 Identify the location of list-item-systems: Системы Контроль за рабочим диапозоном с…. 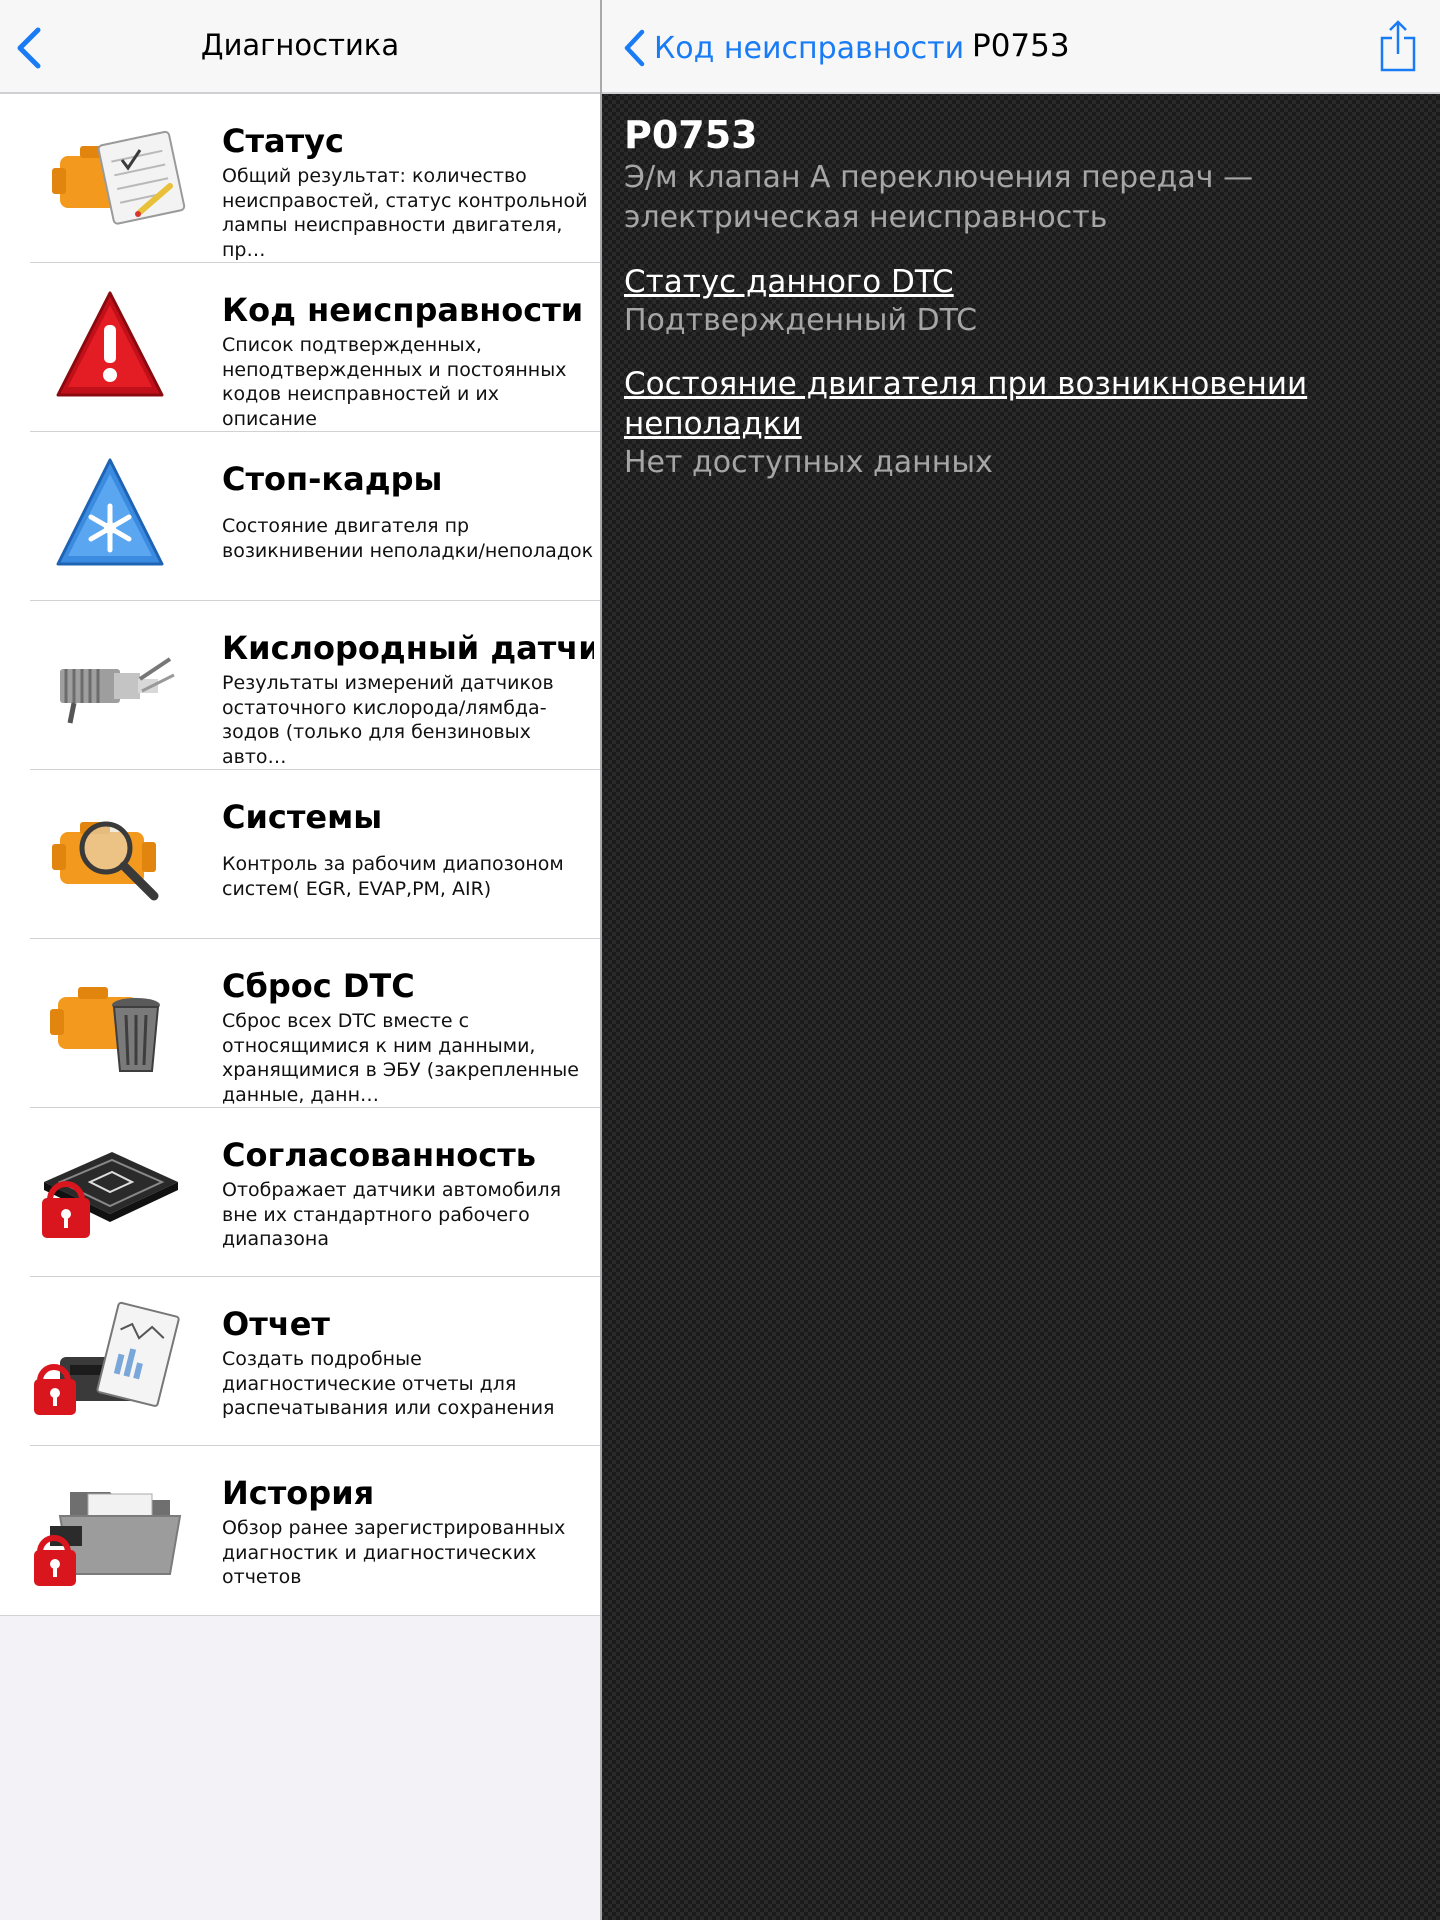
(300, 854).